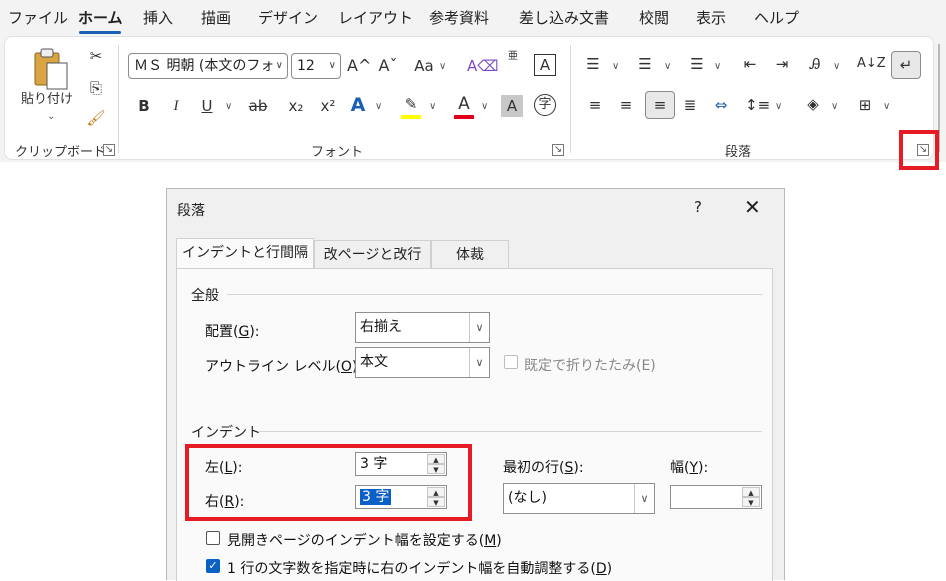 The width and height of the screenshot is (946, 581). What do you see at coordinates (654, 17) in the screenshot?
I see `menu-review: 校閲` at bounding box center [654, 17].